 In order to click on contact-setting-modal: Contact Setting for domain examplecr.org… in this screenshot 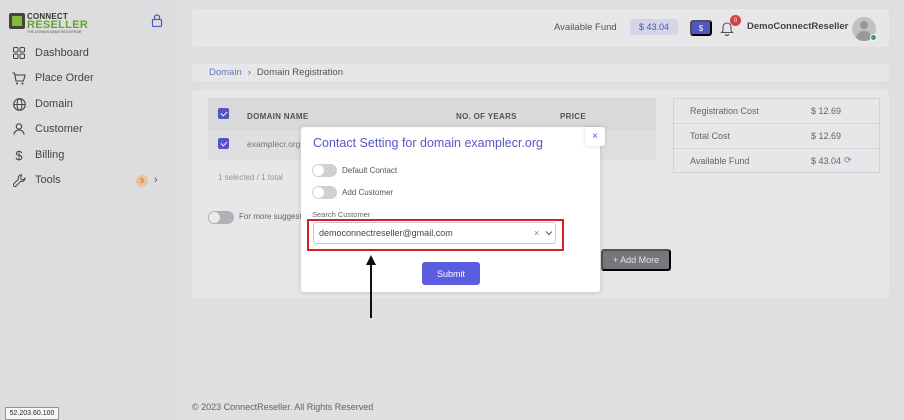, I will do `click(450, 209)`.